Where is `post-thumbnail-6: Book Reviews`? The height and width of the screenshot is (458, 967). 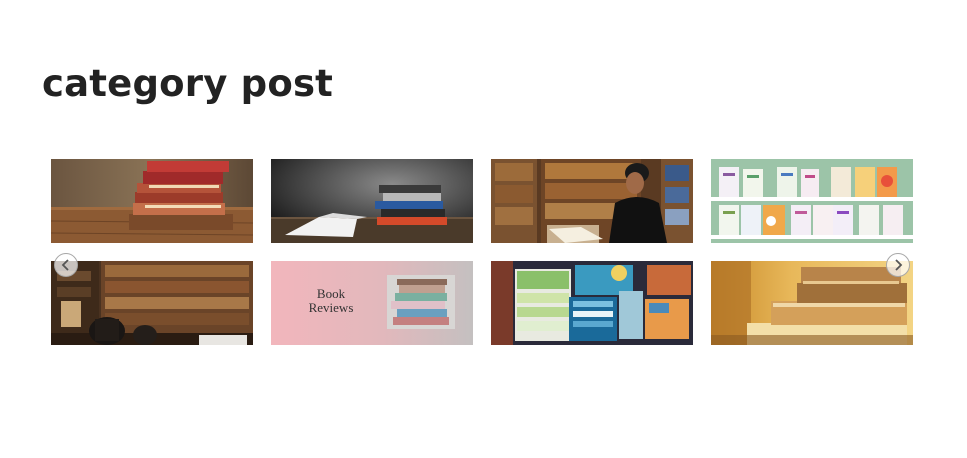
post-thumbnail-6: Book Reviews is located at coordinates (372, 303).